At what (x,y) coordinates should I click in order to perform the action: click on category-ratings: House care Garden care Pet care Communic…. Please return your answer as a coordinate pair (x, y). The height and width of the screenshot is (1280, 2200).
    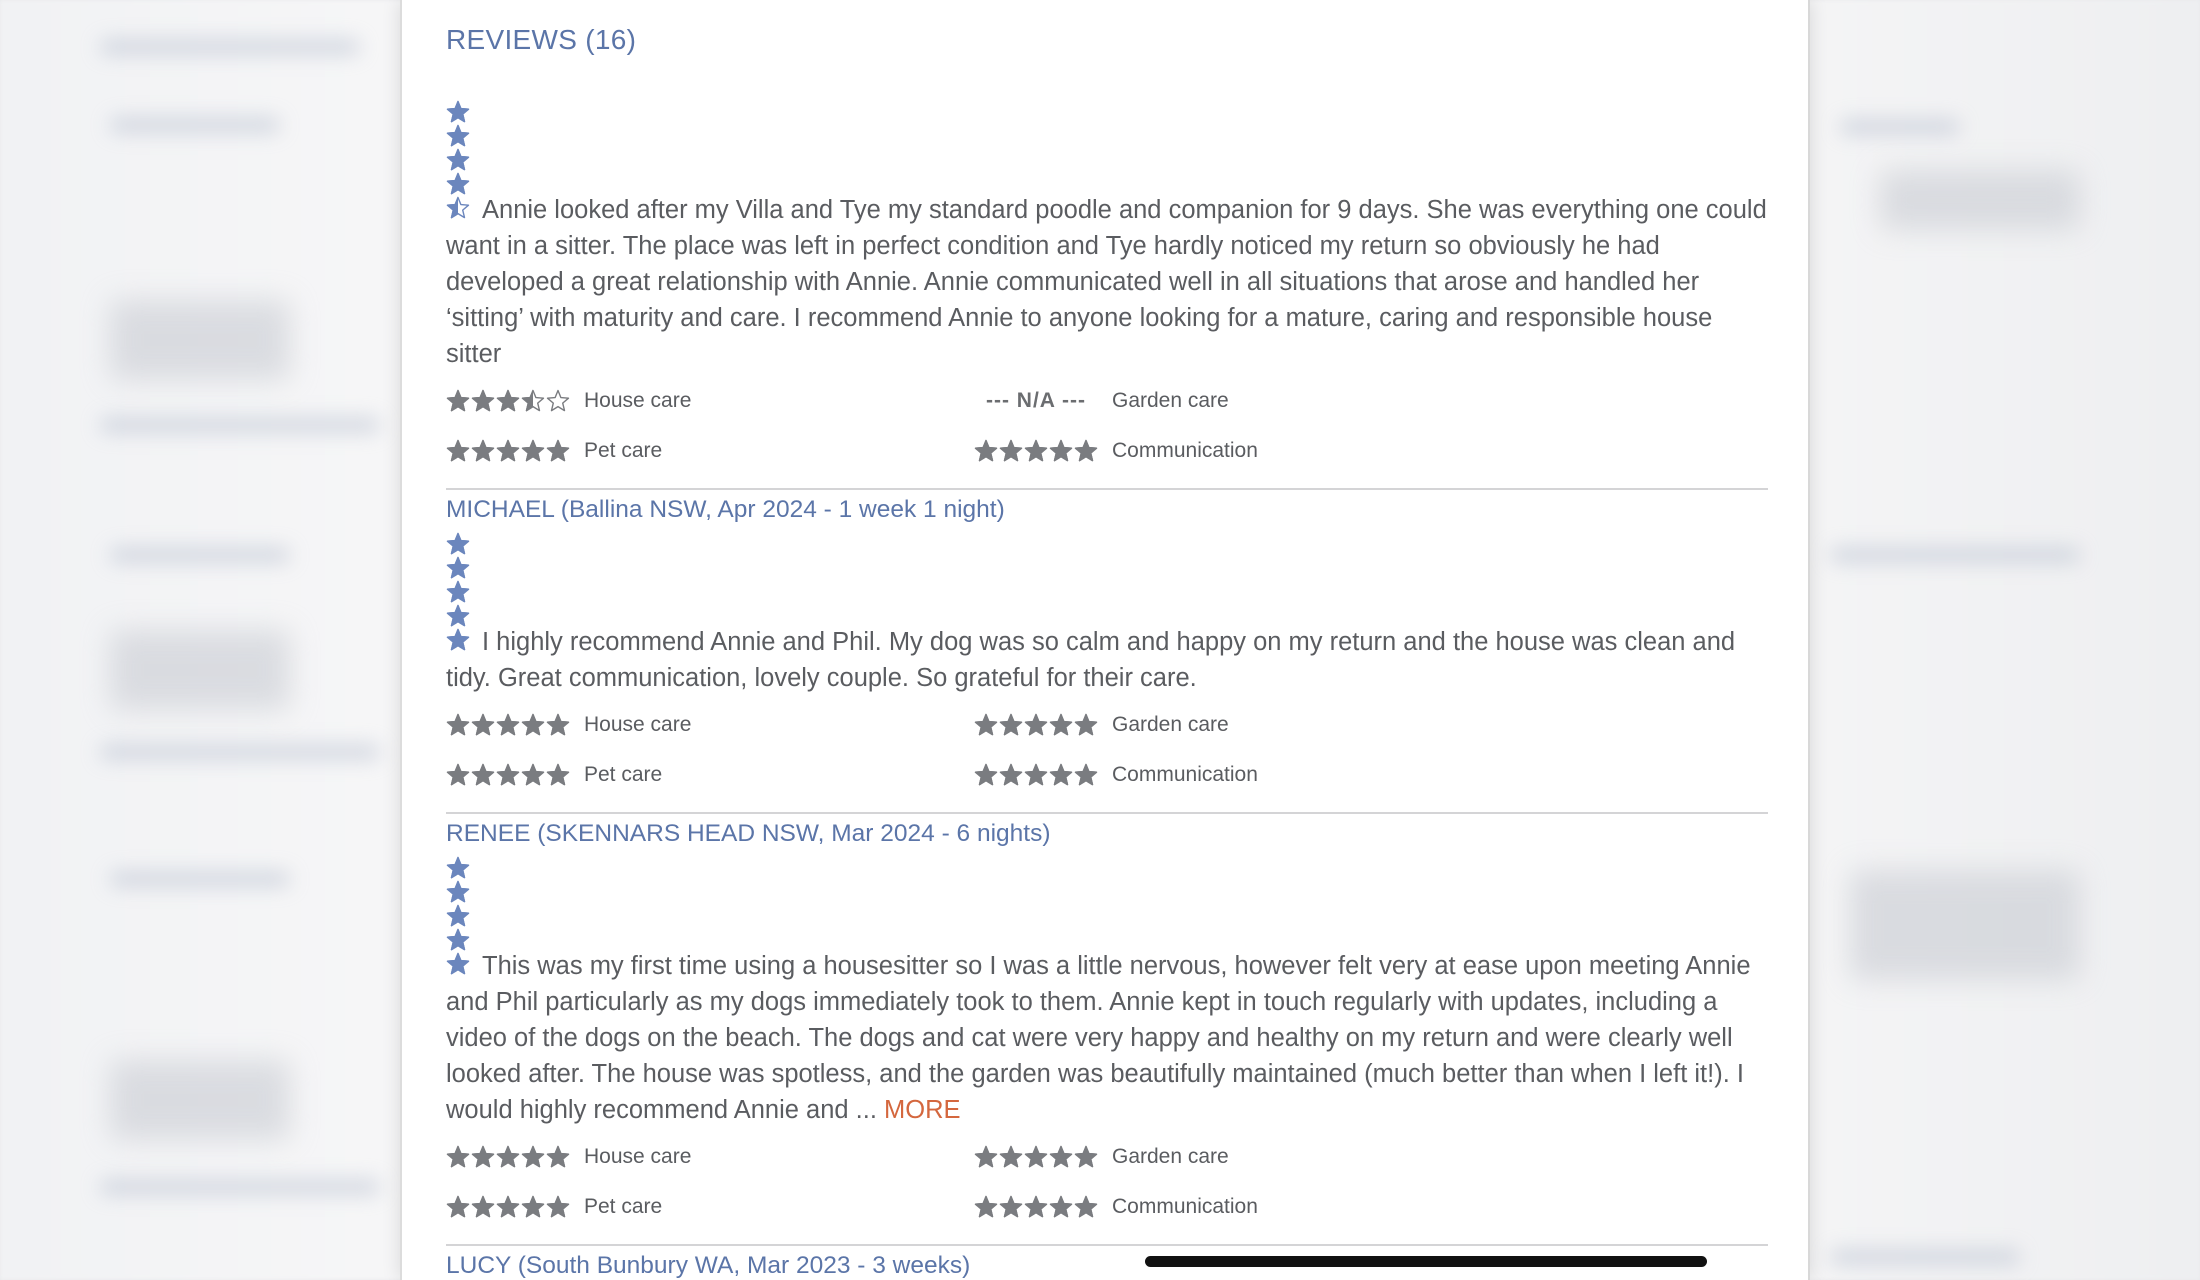
    Looking at the image, I should click on (1107, 1192).